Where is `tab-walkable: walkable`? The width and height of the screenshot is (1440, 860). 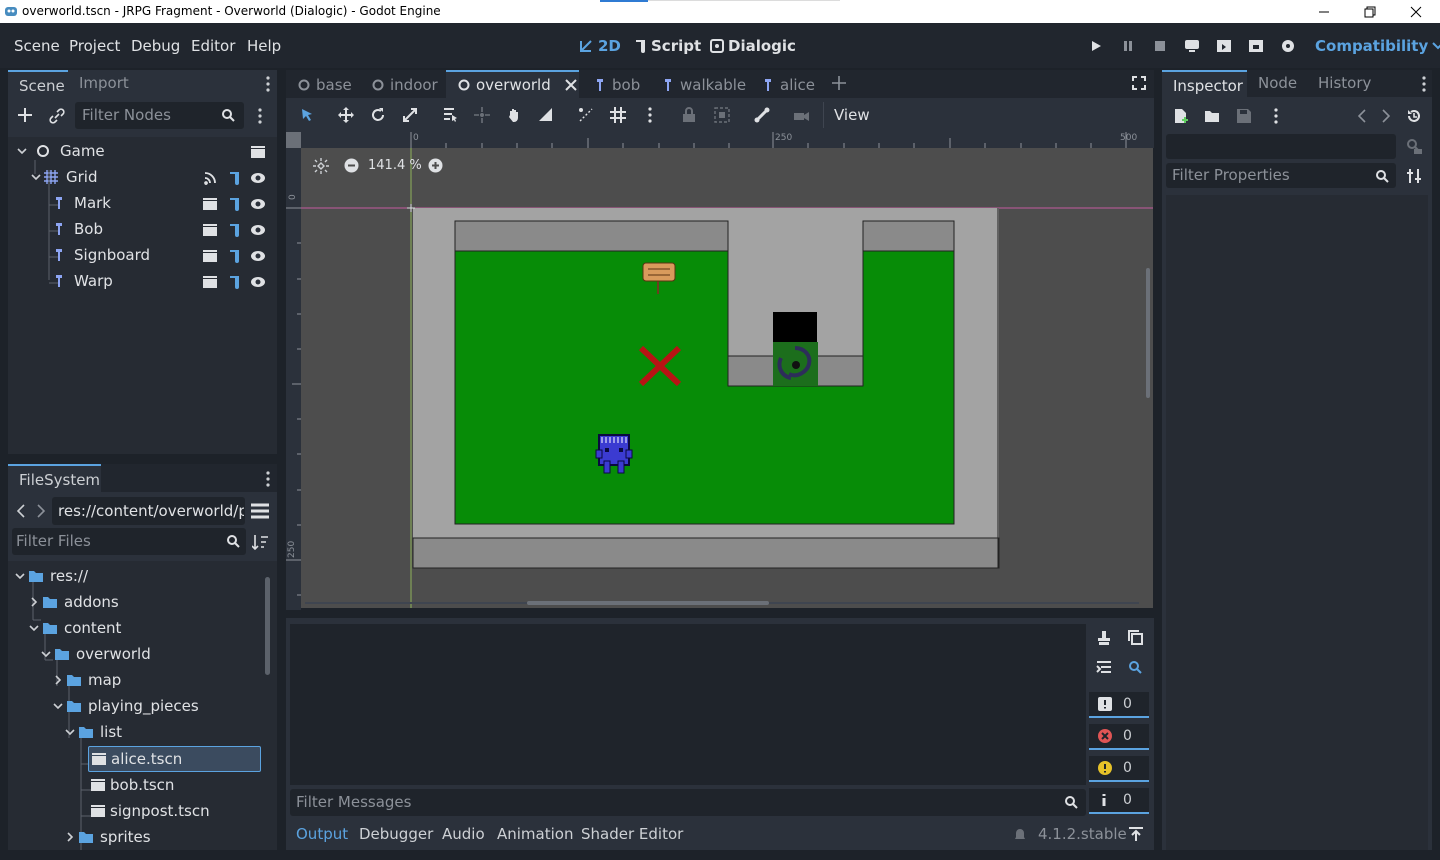 tab-walkable: walkable is located at coordinates (705, 85).